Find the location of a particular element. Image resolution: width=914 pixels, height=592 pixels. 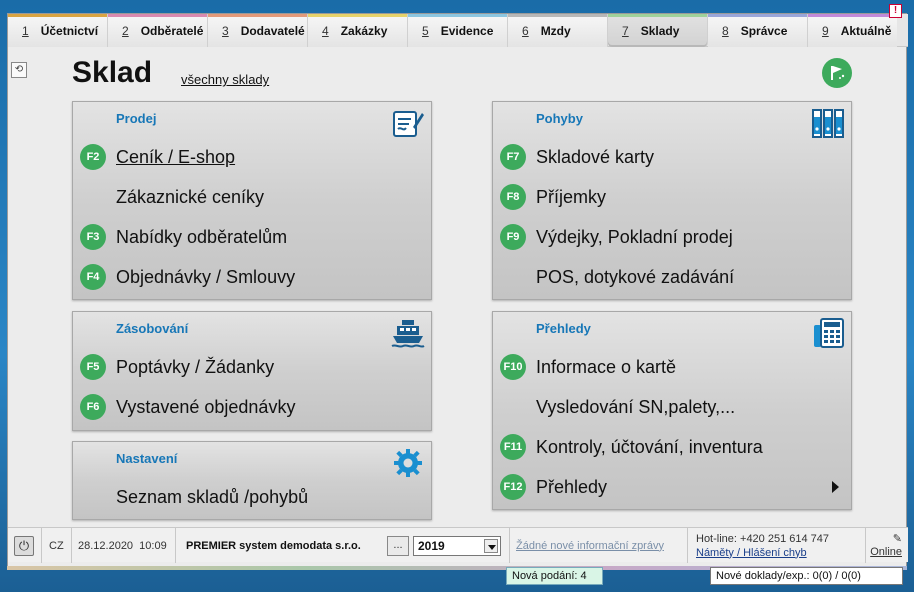

fkey-badge: F10 is located at coordinates (513, 367).